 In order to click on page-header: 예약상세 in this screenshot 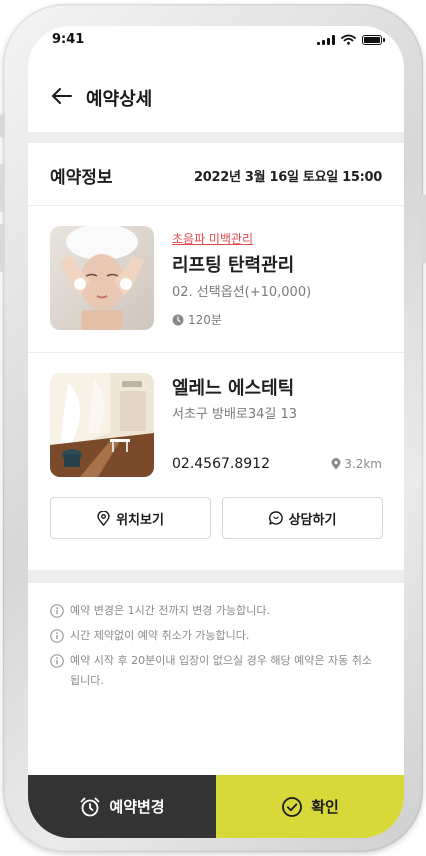, I will do `click(216, 96)`.